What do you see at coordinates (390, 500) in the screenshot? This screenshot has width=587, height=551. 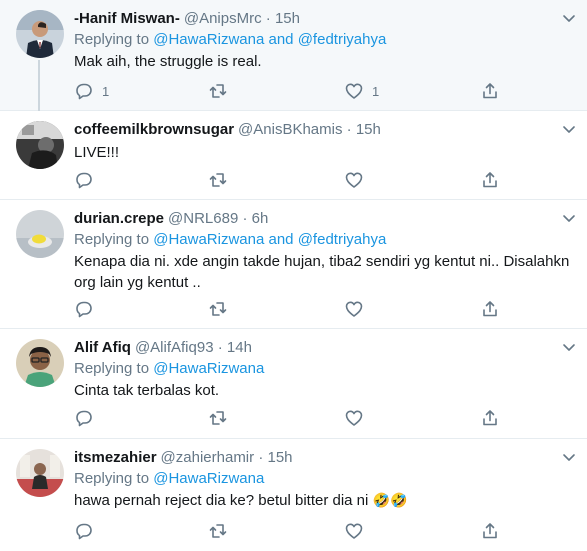 I see `laughing-emoji: 🤣🤣` at bounding box center [390, 500].